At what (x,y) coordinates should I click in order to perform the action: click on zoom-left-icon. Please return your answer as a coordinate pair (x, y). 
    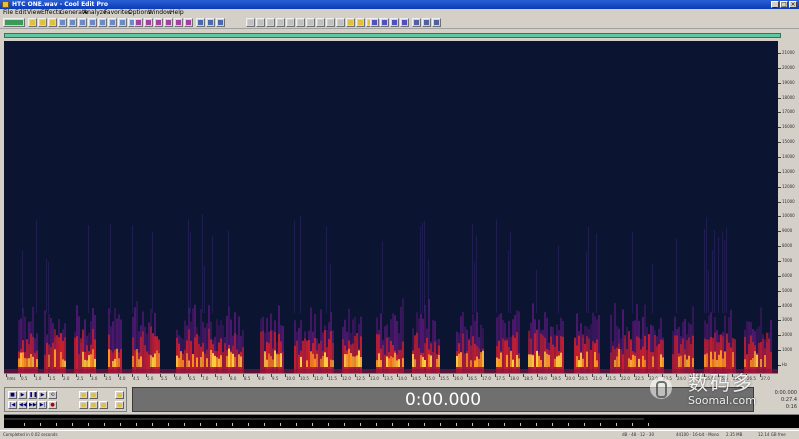
    Looking at the image, I should click on (103, 405).